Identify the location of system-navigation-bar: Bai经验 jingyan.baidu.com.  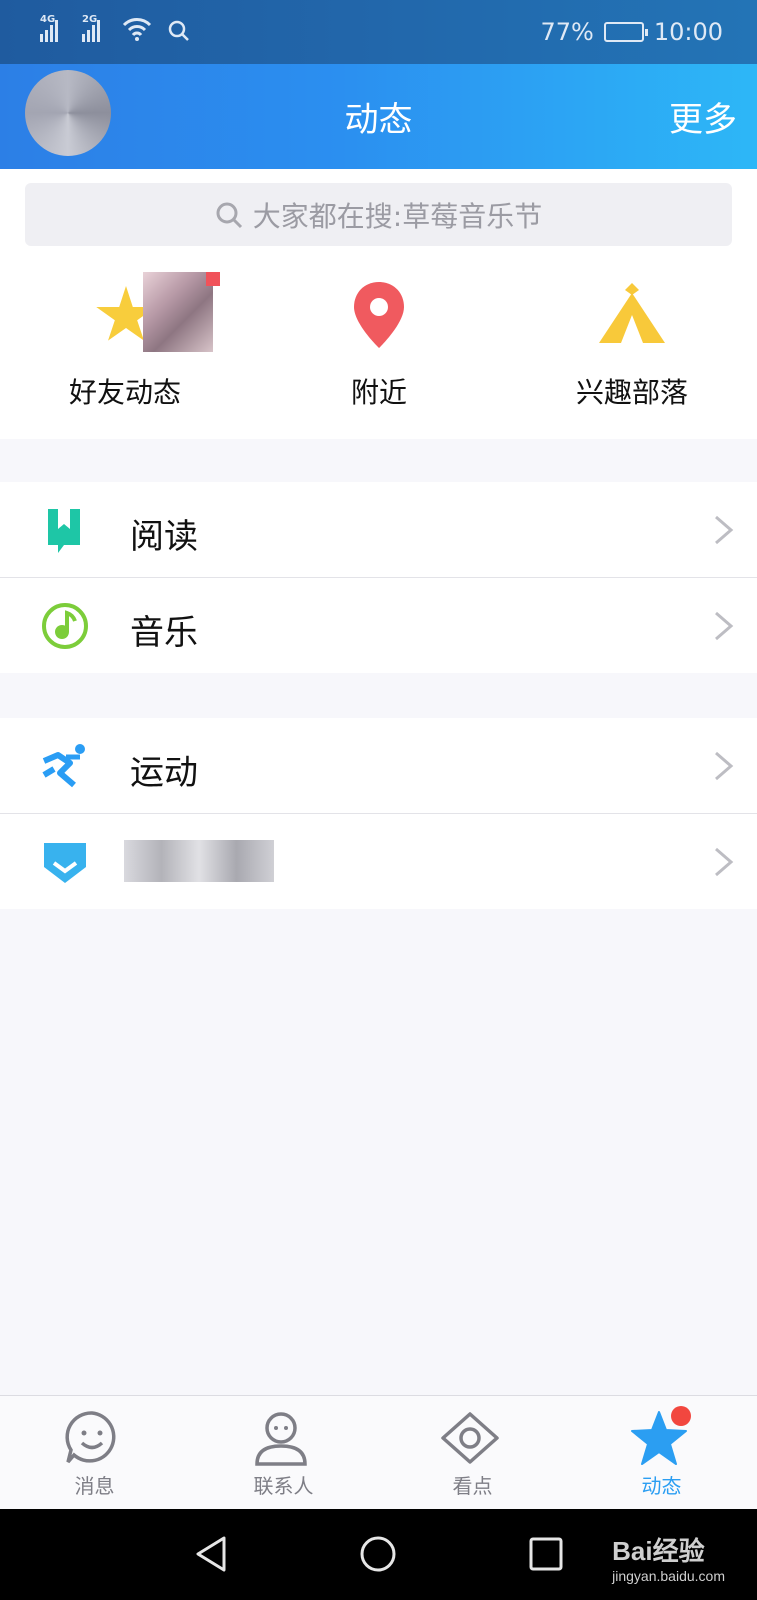
(378, 1554).